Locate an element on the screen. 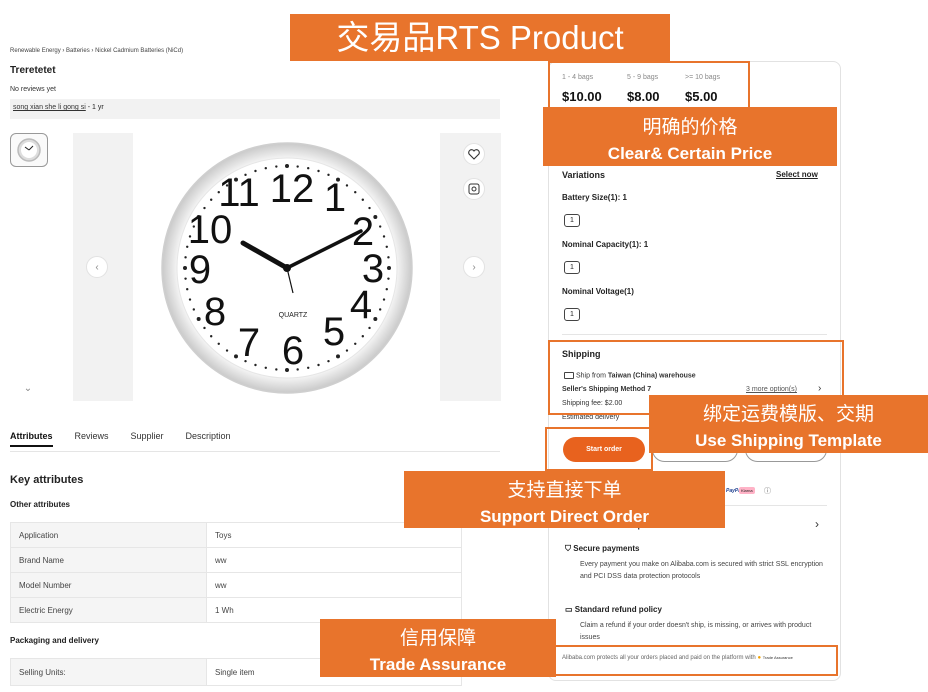 The height and width of the screenshot is (692, 928). variation-label: Nominal Capacity(1): 1 is located at coordinates (605, 244).